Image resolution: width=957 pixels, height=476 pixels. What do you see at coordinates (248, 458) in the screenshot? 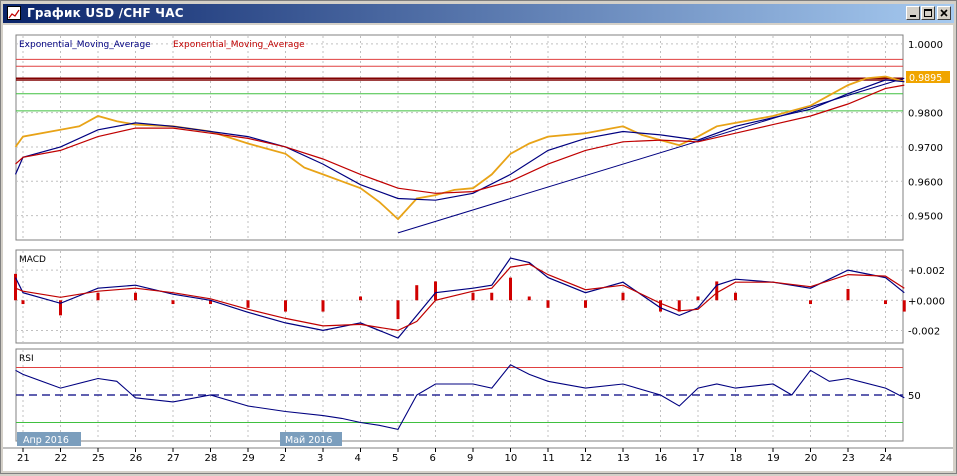
I see `x-tick-label: 29` at bounding box center [248, 458].